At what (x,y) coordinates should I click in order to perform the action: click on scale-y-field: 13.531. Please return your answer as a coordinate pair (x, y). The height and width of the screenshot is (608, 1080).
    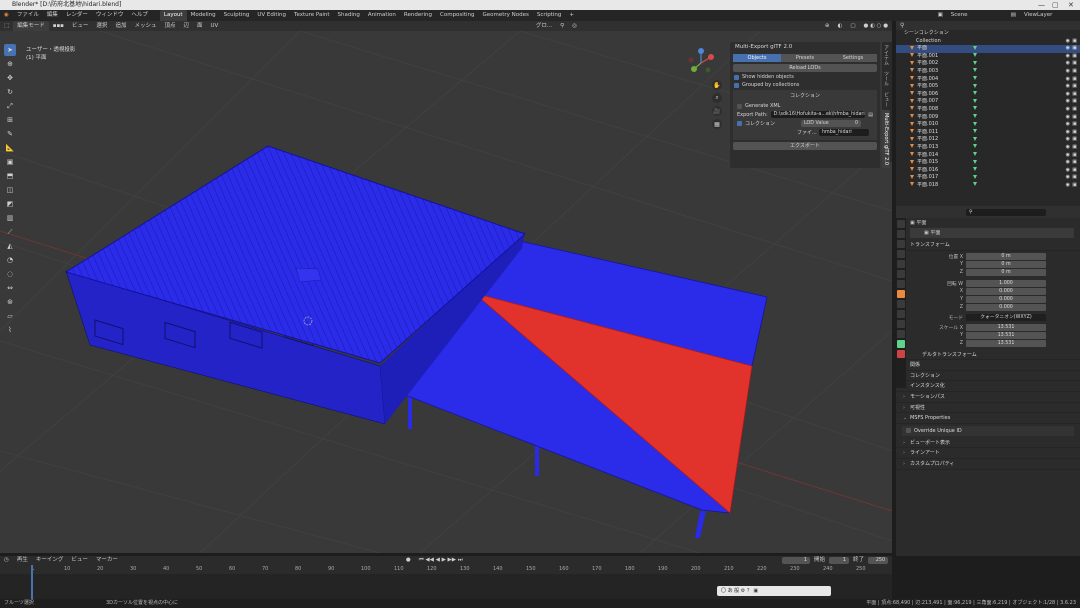
    Looking at the image, I should click on (1006, 336).